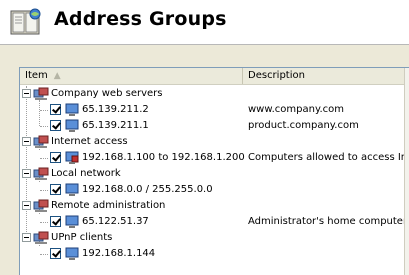  I want to click on item-address: 192.168.1.100 to 192.168.1.200, so click(163, 157).